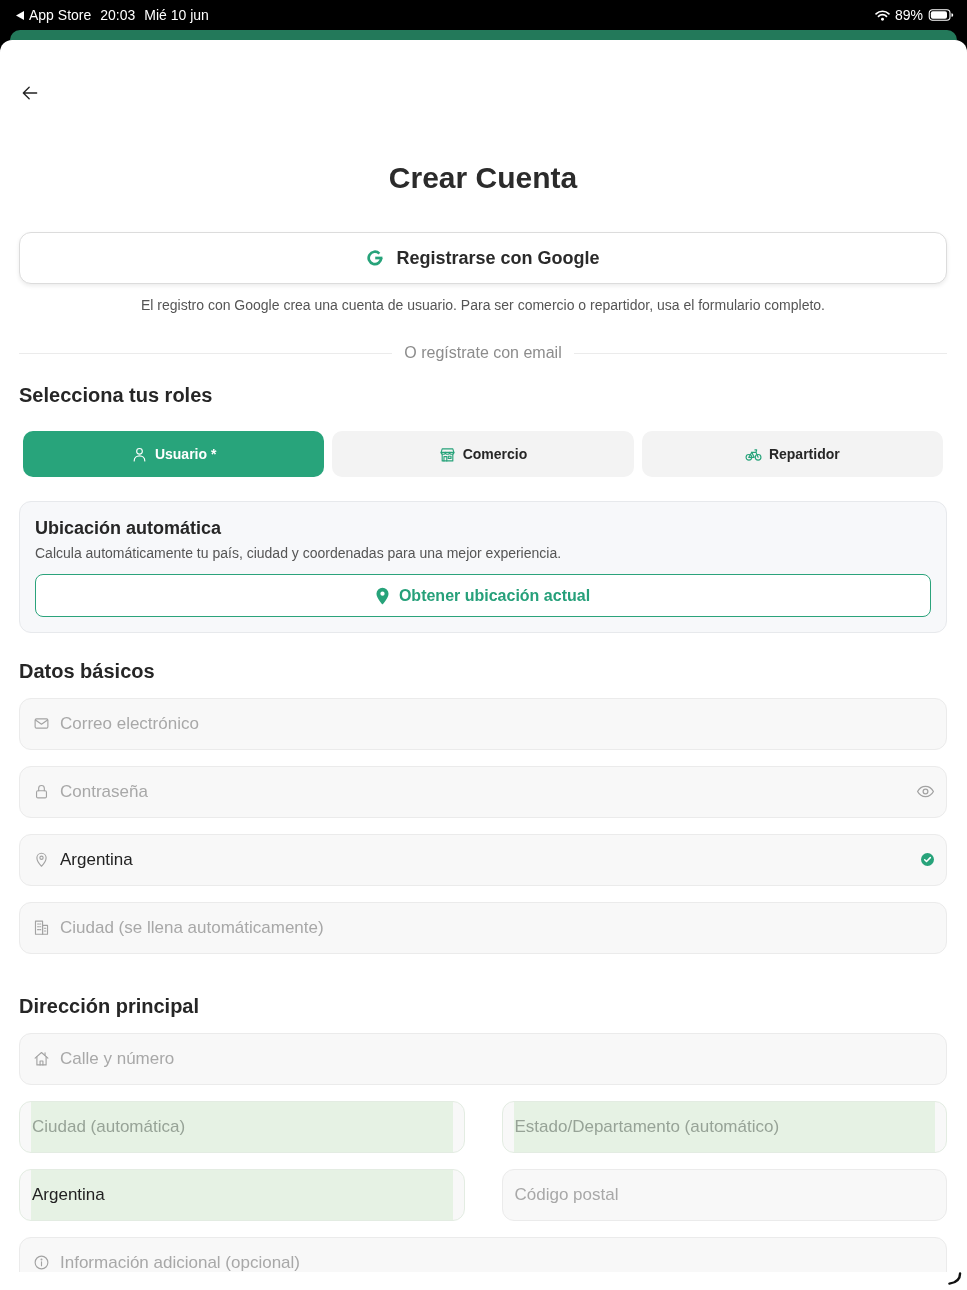 This screenshot has width=967, height=1290. I want to click on section-heading: Dirección principal, so click(110, 1006).